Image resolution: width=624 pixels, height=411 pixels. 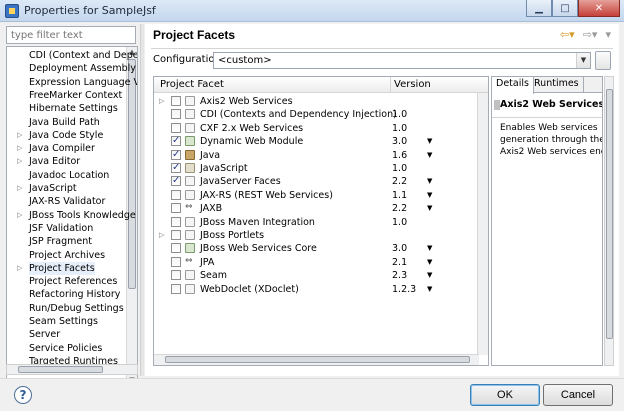 I want to click on facet-row: Dynamic Web Module 3.0 ▼, so click(x=316, y=141).